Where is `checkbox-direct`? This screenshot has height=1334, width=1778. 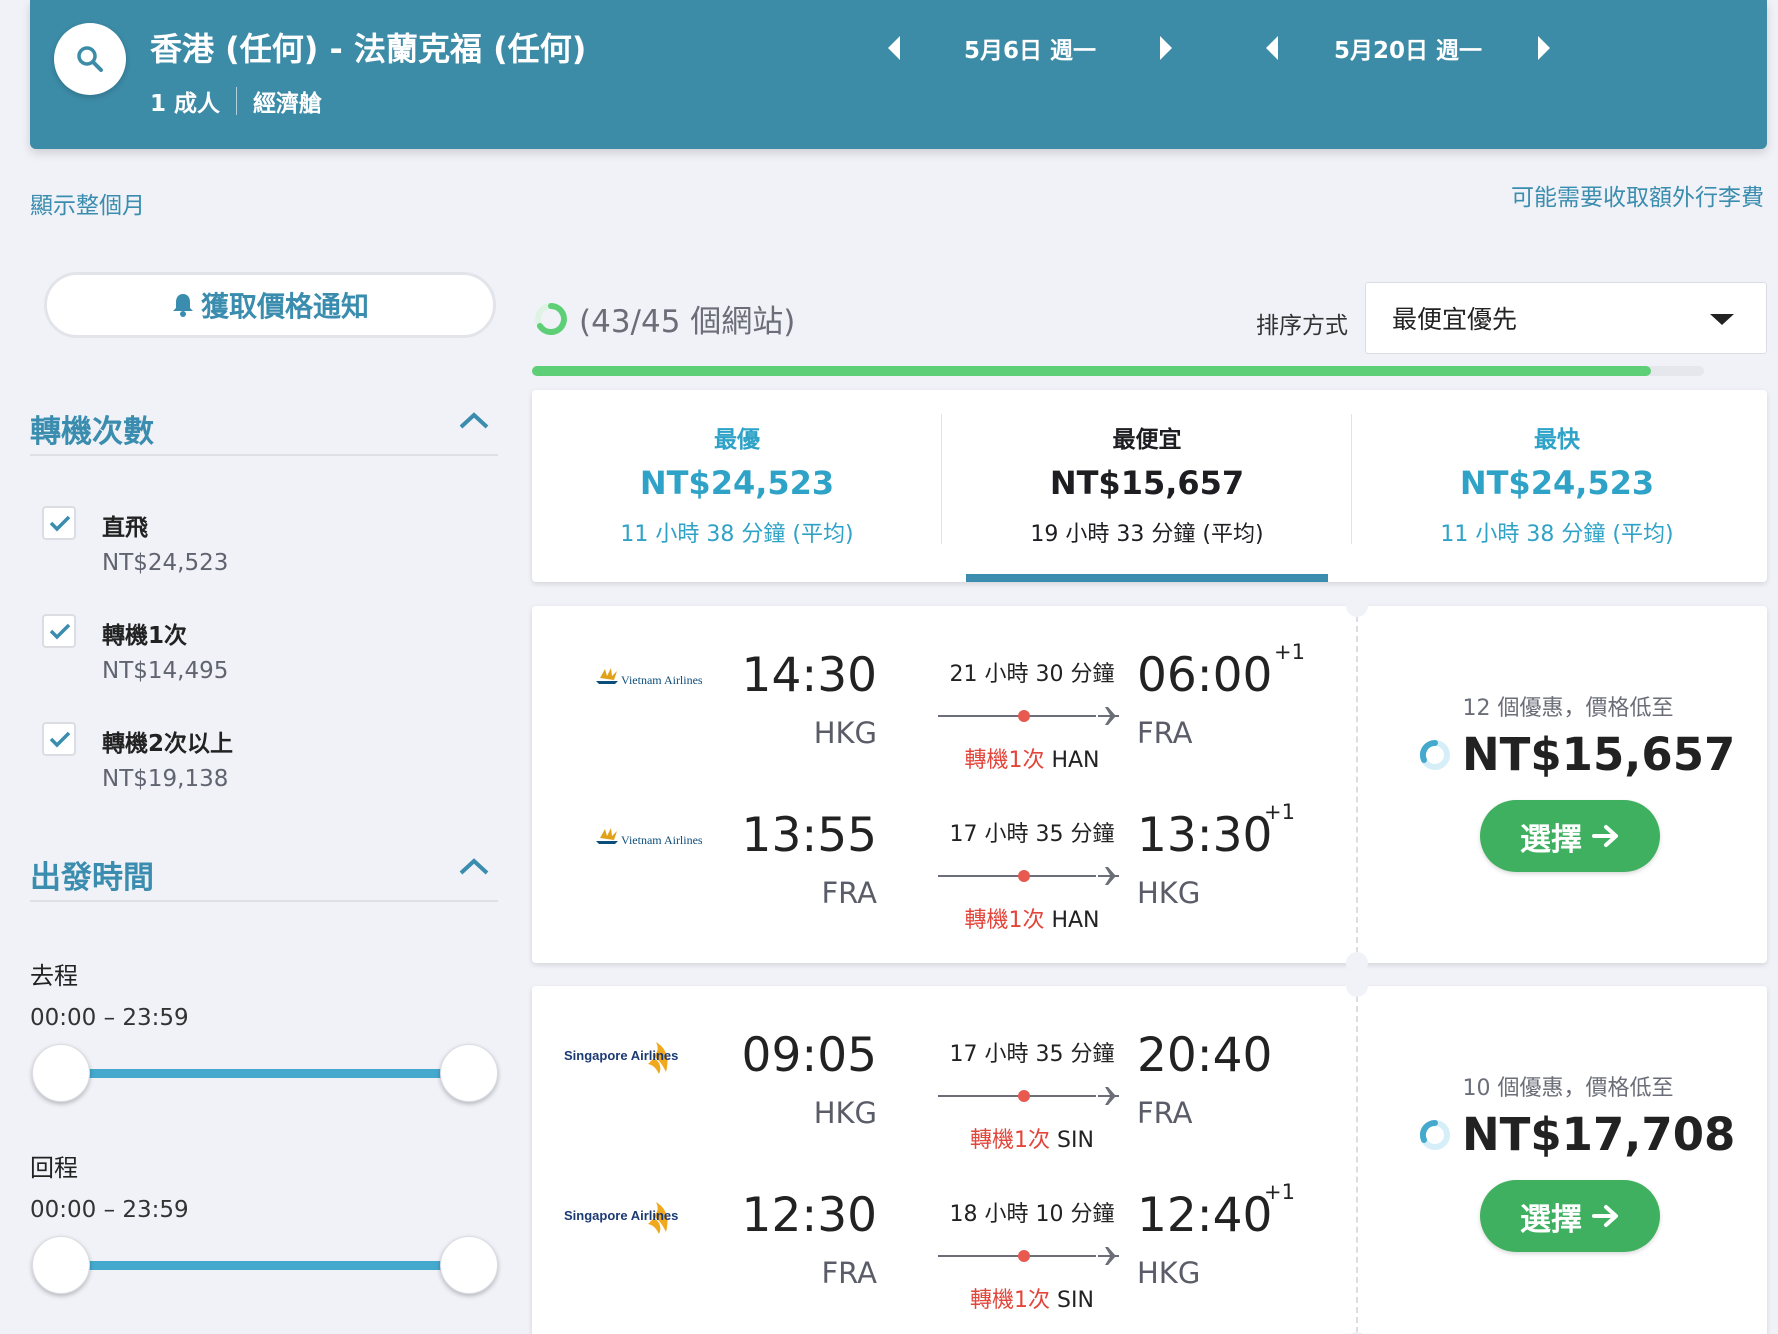
checkbox-direct is located at coordinates (59, 523).